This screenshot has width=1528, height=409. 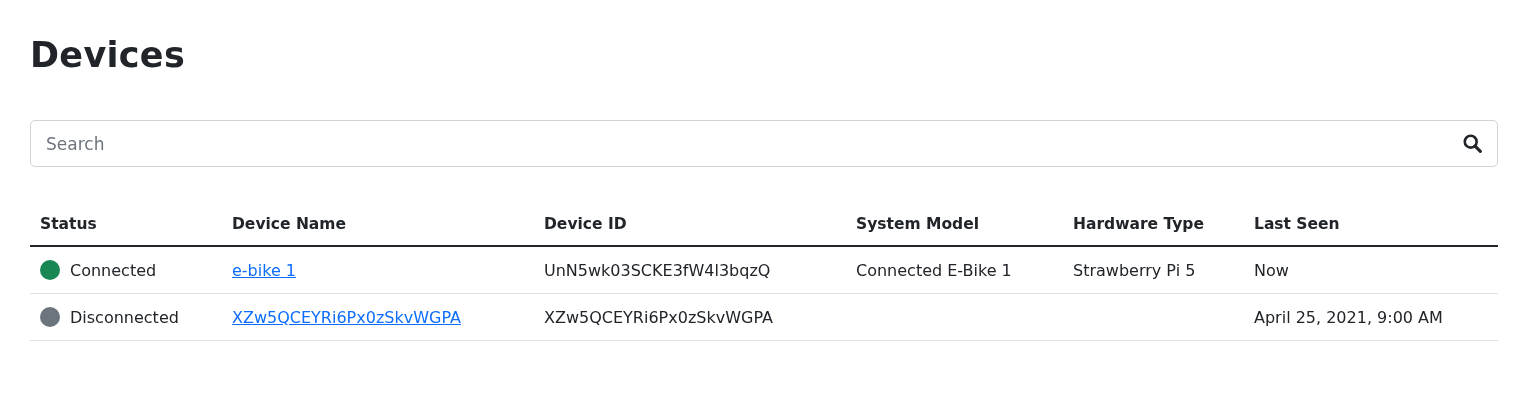 What do you see at coordinates (585, 224) in the screenshot?
I see `column-header: Device ID` at bounding box center [585, 224].